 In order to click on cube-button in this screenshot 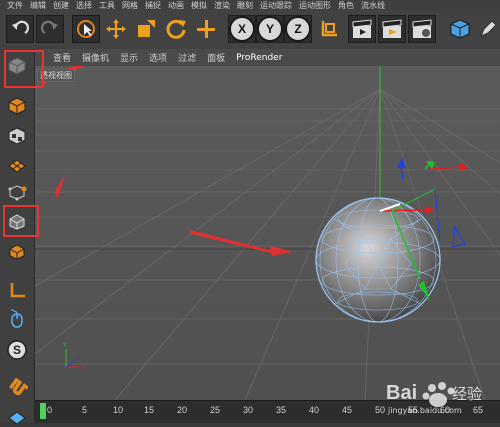, I will do `click(460, 29)`.